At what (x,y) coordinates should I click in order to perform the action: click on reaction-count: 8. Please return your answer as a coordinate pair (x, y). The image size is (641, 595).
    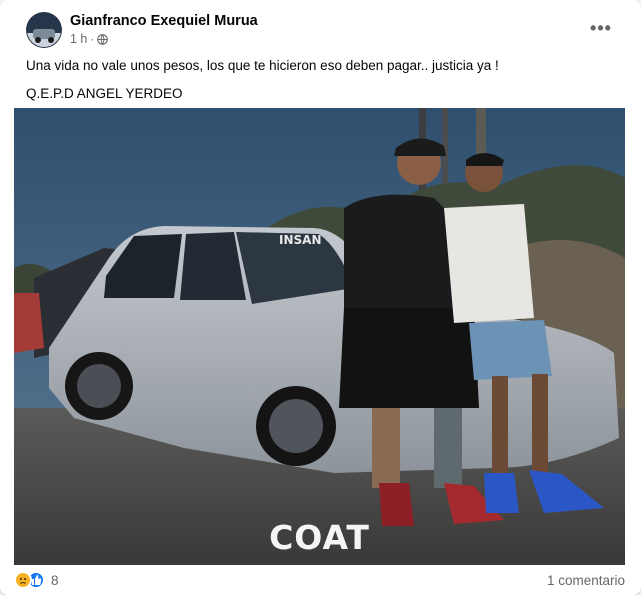
    Looking at the image, I should click on (55, 580).